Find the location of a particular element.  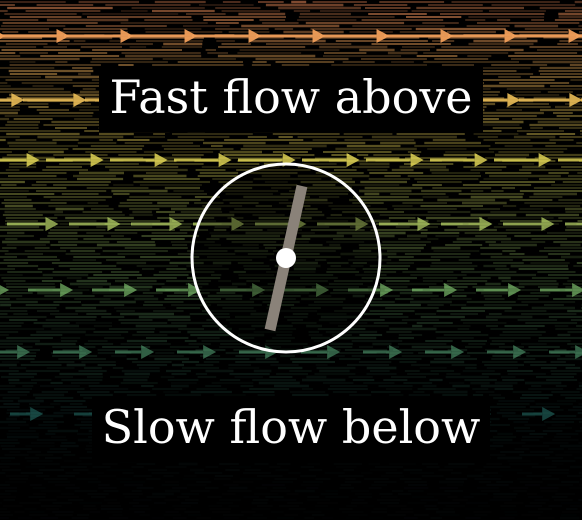

axle-dot is located at coordinates (286, 258).